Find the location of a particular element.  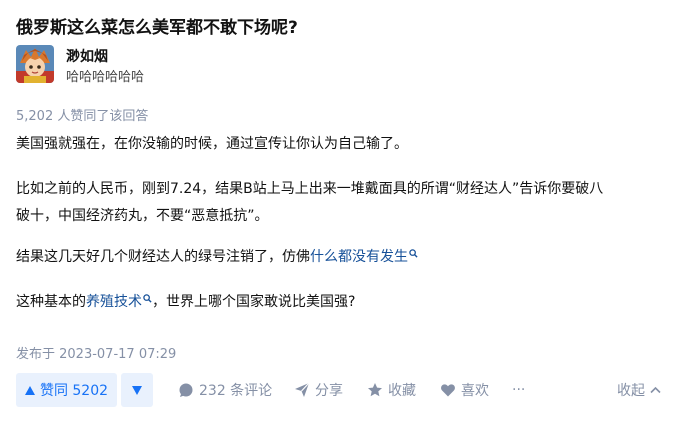

favorite-button: 收藏 is located at coordinates (391, 390).